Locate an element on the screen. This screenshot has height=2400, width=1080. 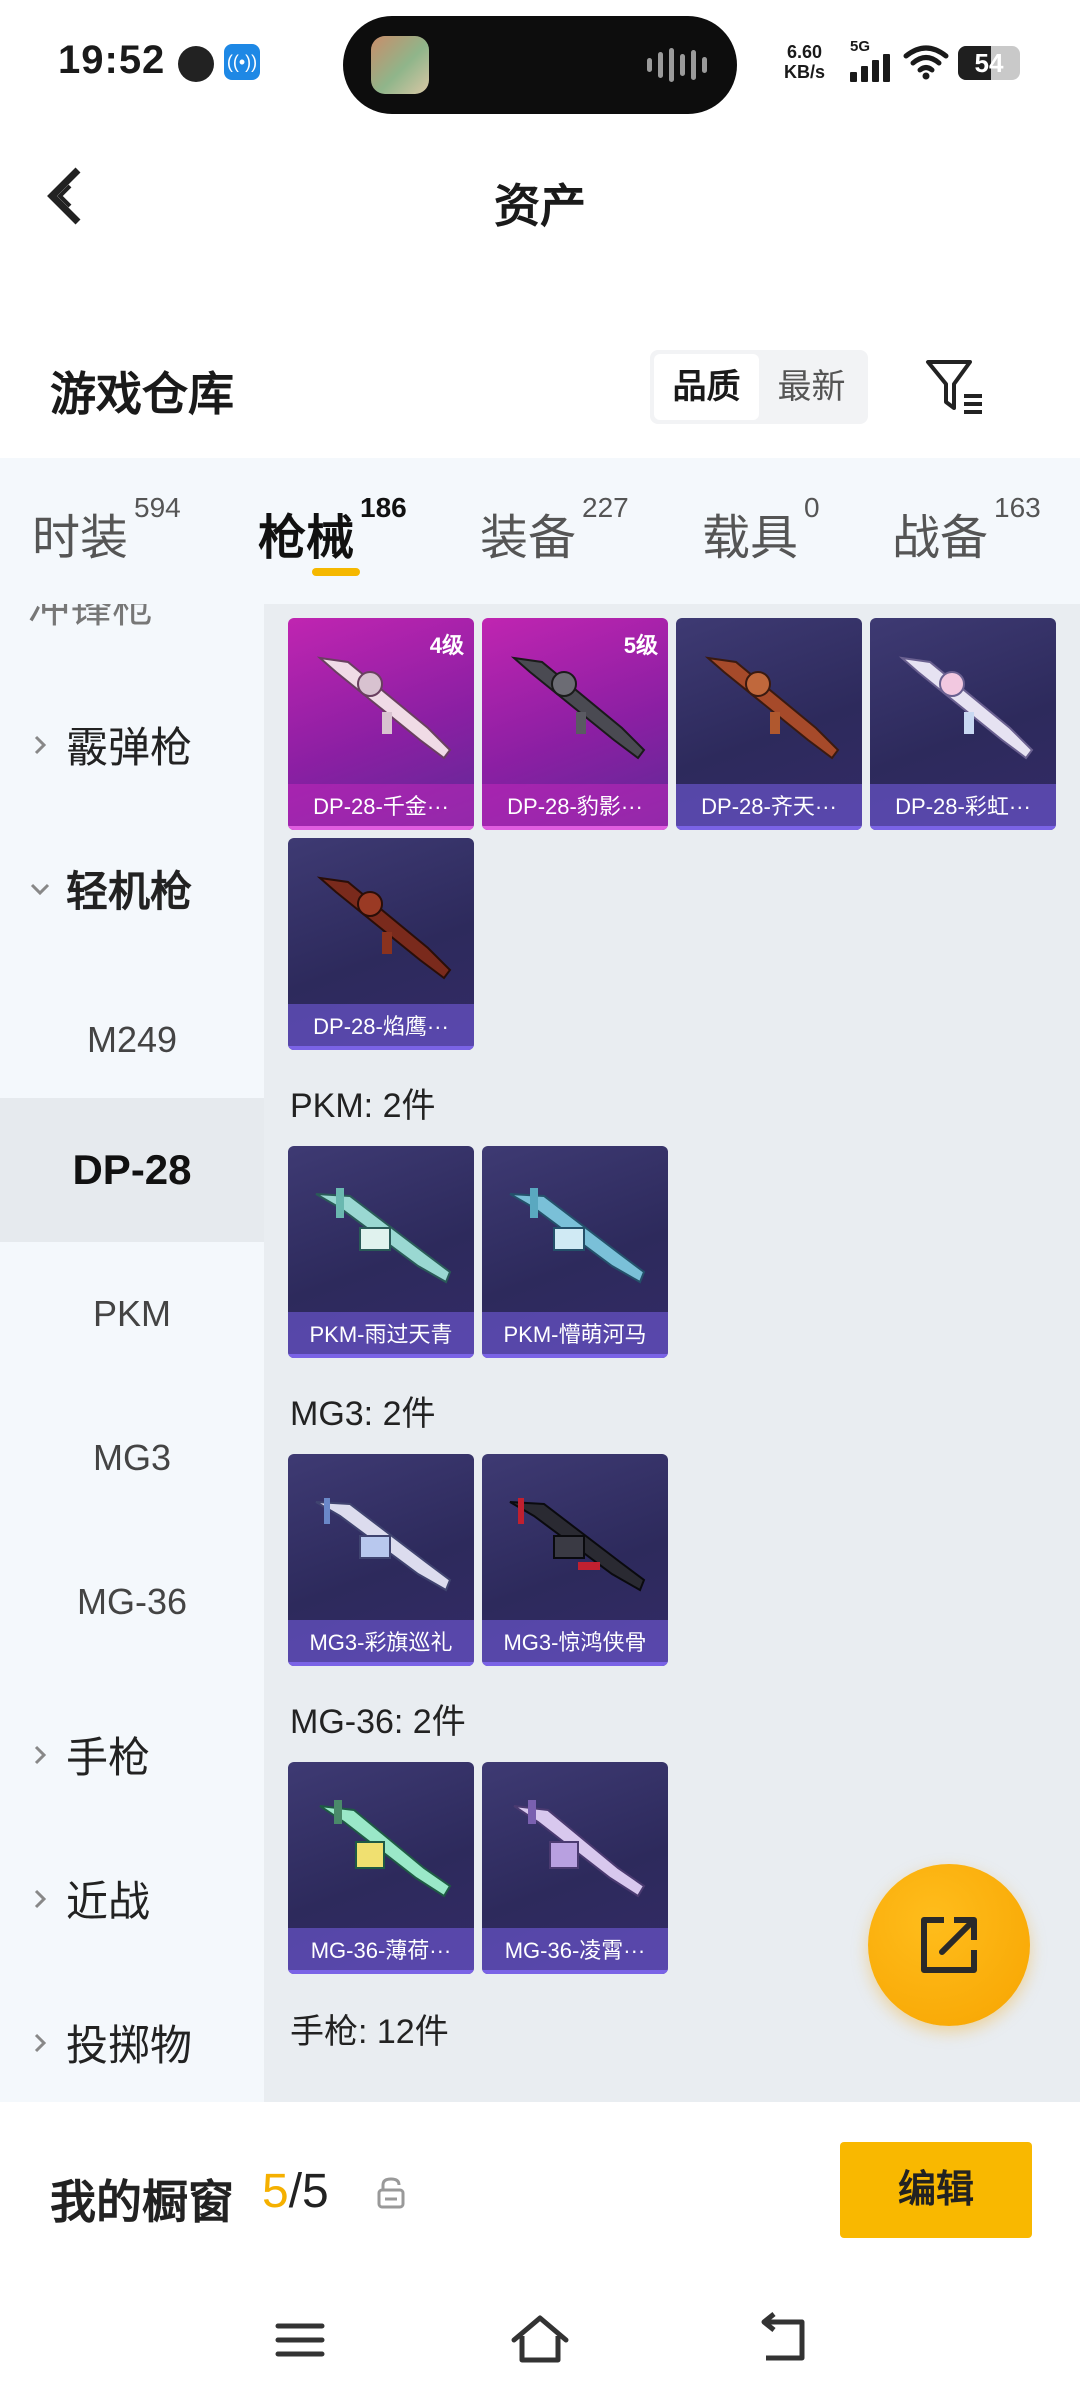
lock-icon is located at coordinates (391, 2193).